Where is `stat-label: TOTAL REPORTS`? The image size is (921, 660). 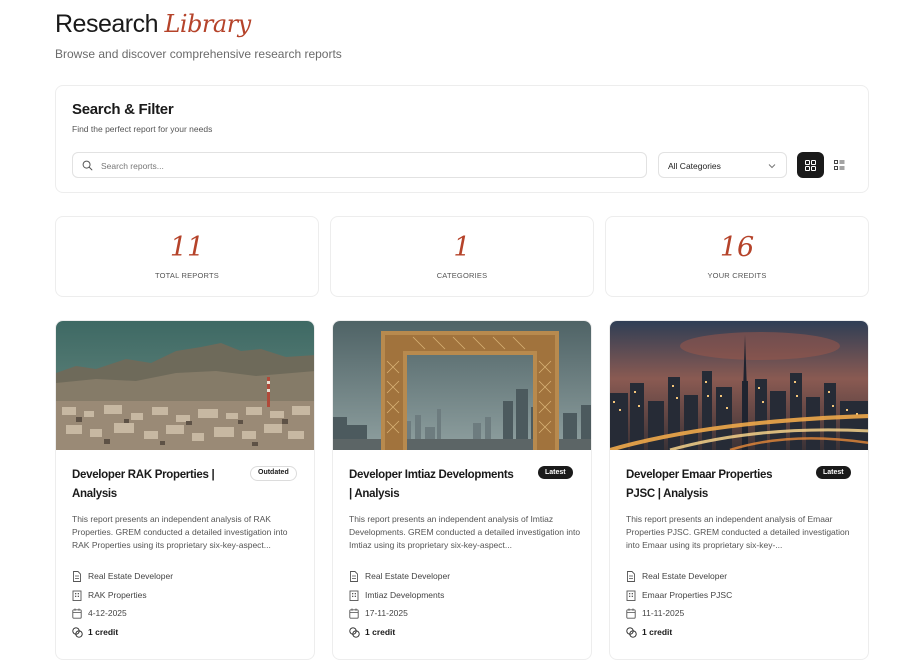 stat-label: TOTAL REPORTS is located at coordinates (186, 275).